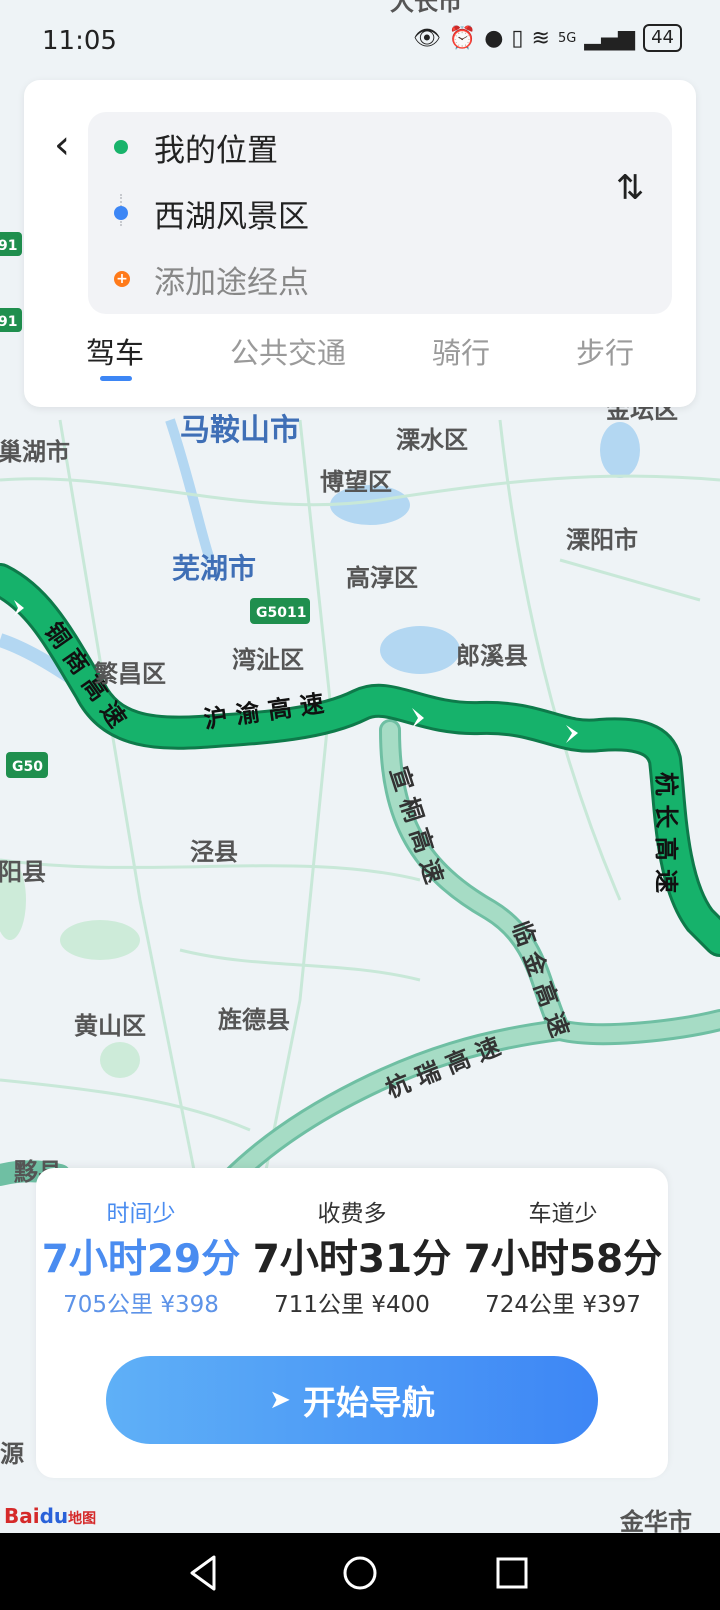 The image size is (720, 1610). Describe the element at coordinates (512, 1573) in the screenshot. I see `recents-icon` at that location.